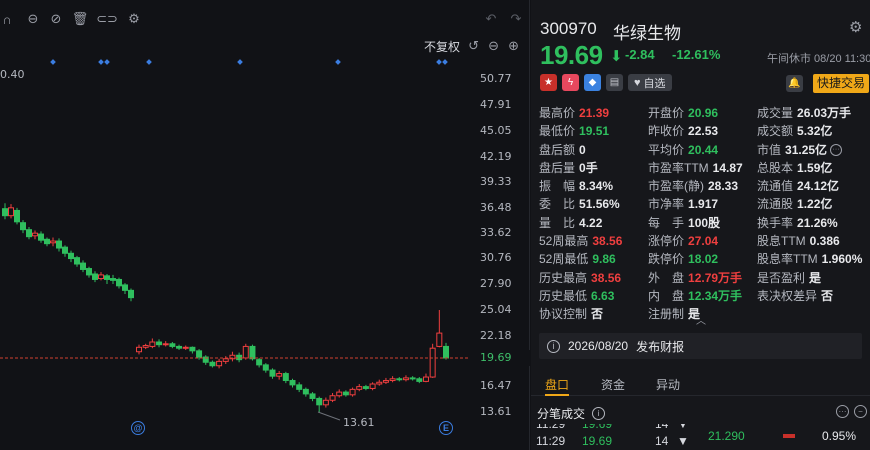 Image resolution: width=870 pixels, height=450 pixels. I want to click on price-tick-label: 16.47, so click(496, 385).